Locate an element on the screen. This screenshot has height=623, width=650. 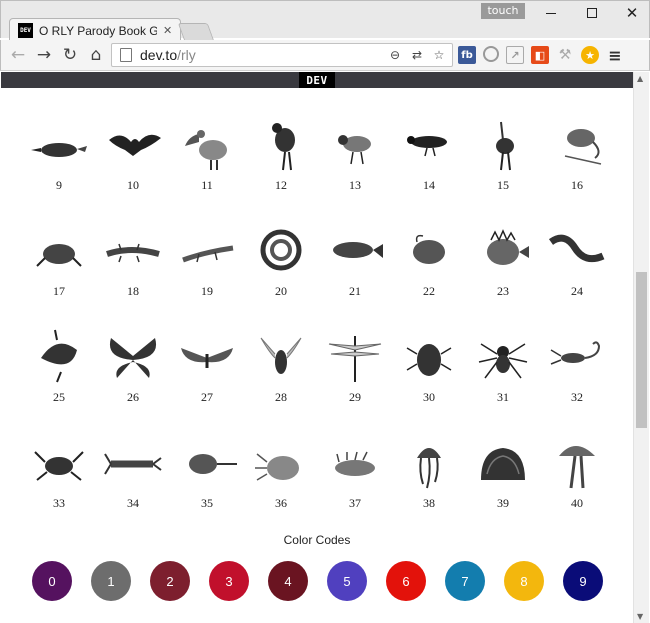
animal-option: 29 is located at coordinates (355, 378).